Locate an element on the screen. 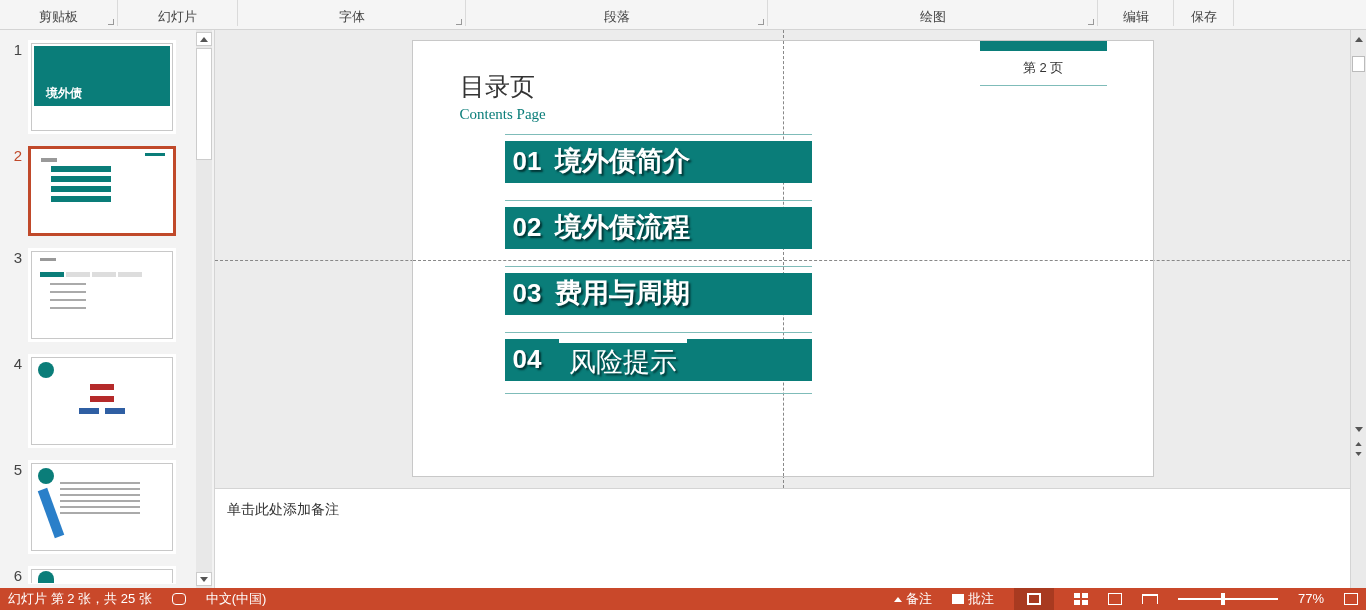 This screenshot has height=610, width=1366. slide-number: 4 is located at coordinates (17, 365).